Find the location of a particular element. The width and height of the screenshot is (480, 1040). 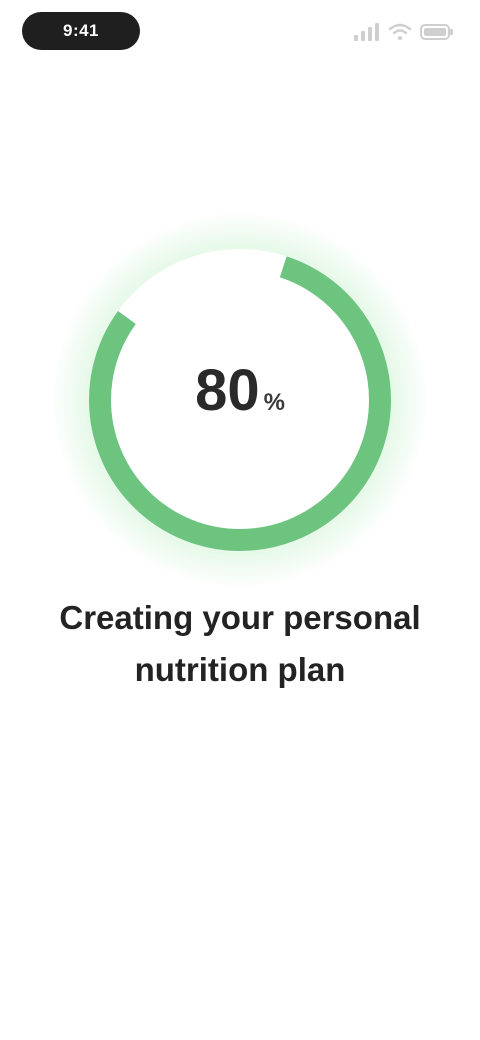

signal-icon is located at coordinates (366, 32).